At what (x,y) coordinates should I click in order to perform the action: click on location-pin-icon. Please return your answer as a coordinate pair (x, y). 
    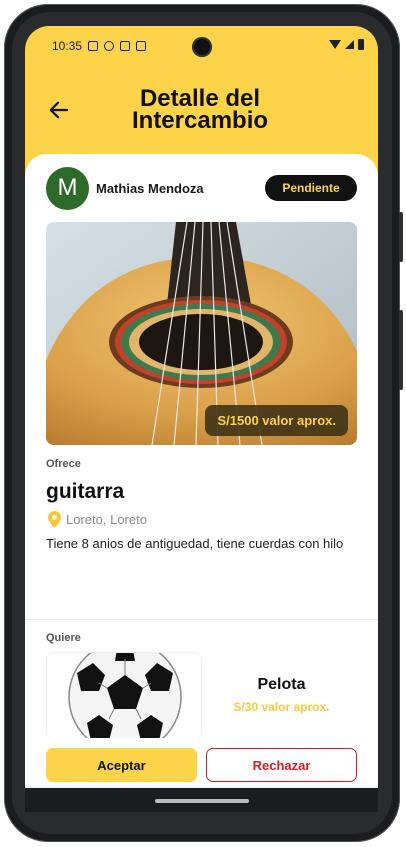
    Looking at the image, I should click on (54, 519).